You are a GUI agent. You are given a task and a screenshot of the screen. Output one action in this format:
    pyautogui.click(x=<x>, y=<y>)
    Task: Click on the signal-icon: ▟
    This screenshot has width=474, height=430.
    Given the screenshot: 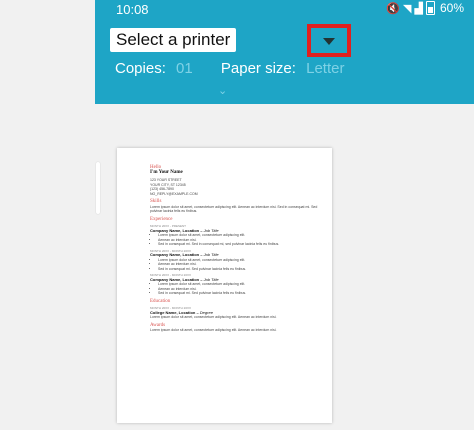 What is the action you would take?
    pyautogui.click(x=418, y=8)
    